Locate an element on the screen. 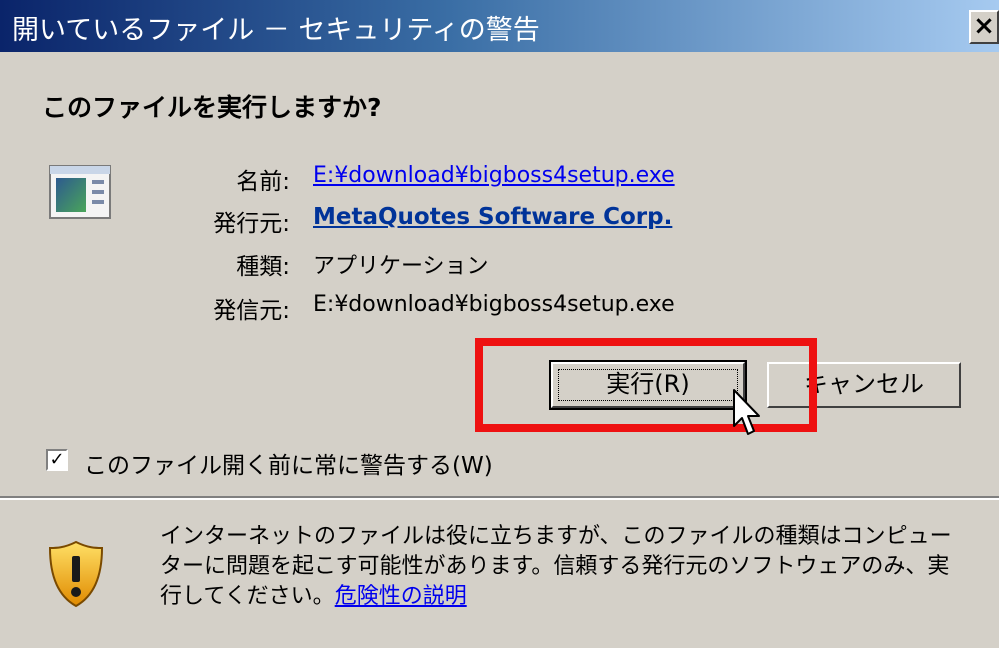  separator-highlight is located at coordinates (499, 499).